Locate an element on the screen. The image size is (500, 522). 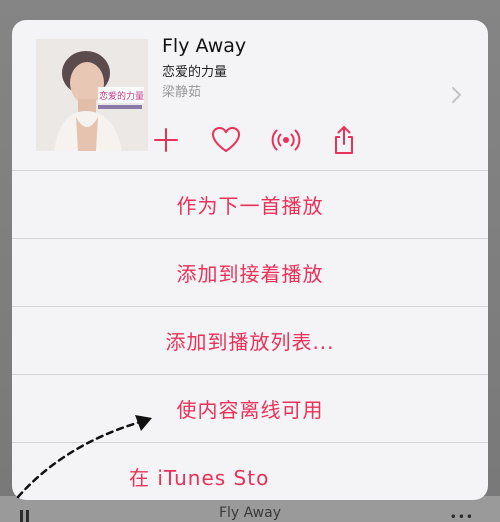
create-station-button is located at coordinates (286, 140).